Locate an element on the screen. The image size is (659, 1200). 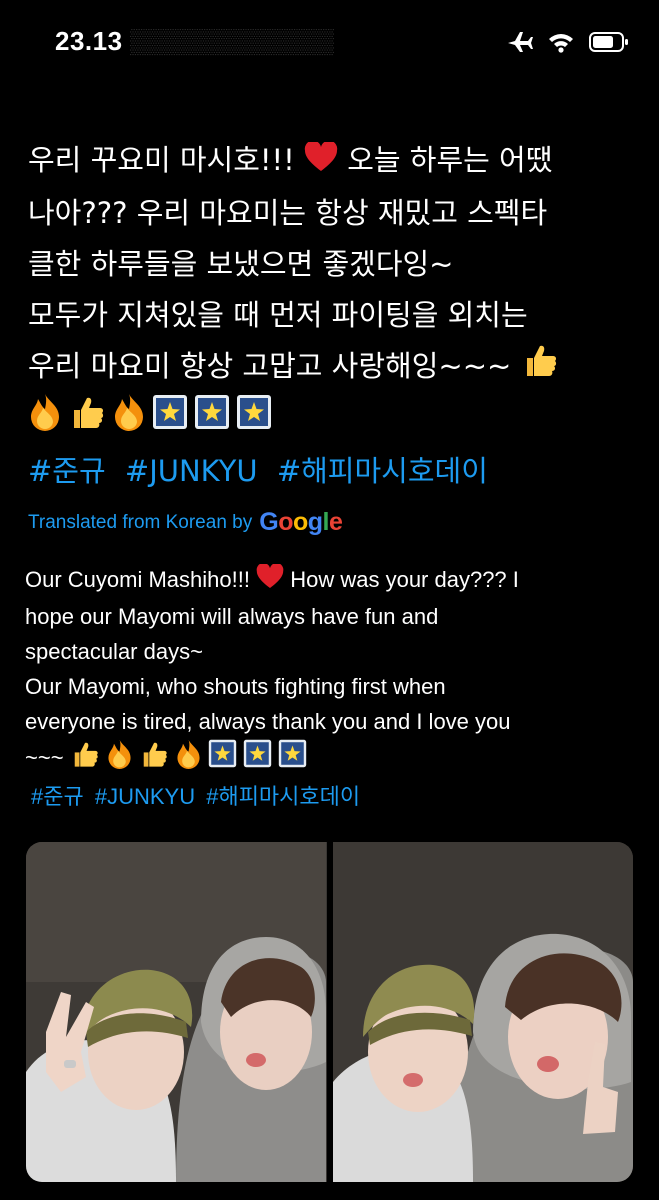
korean-line-3: 클한 하루들을 보냈으면 좋겠다잉~ is located at coordinates (241, 263).